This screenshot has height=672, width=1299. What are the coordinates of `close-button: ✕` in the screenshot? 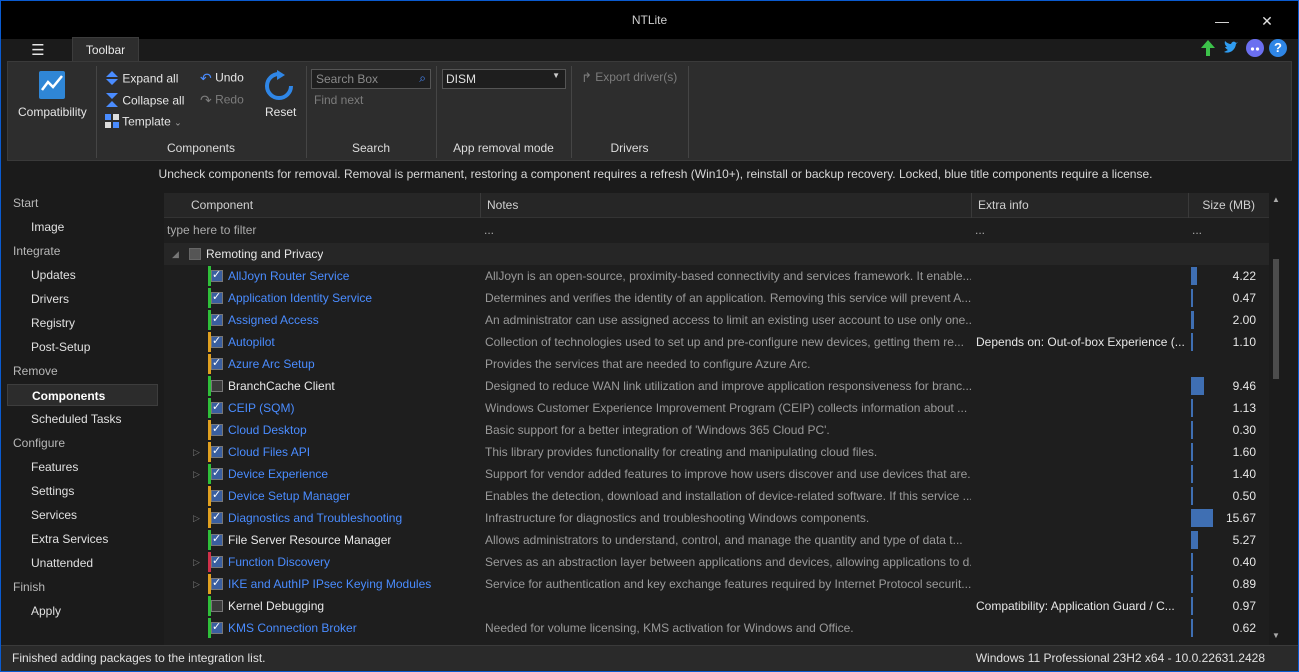 It's located at (1267, 21).